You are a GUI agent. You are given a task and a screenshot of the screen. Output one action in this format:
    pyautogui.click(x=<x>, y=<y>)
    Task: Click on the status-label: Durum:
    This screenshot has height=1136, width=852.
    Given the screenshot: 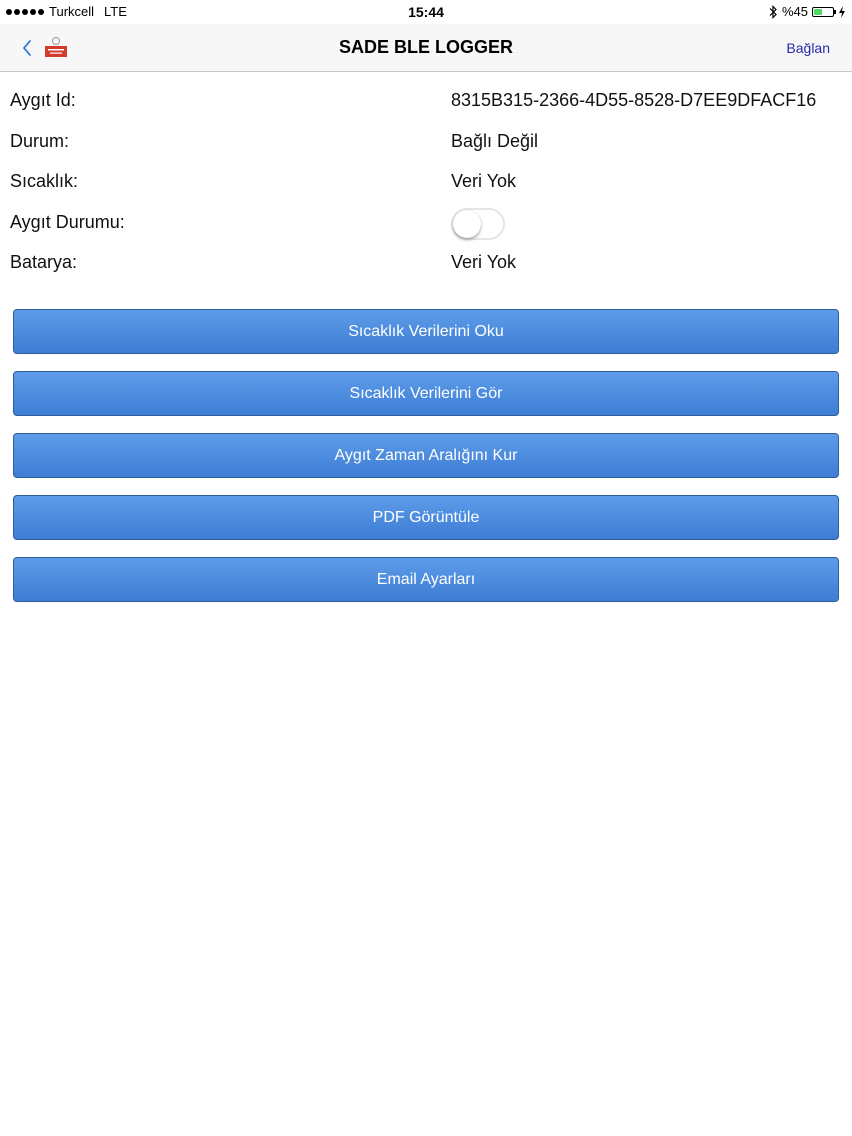 What is the action you would take?
    pyautogui.click(x=40, y=140)
    